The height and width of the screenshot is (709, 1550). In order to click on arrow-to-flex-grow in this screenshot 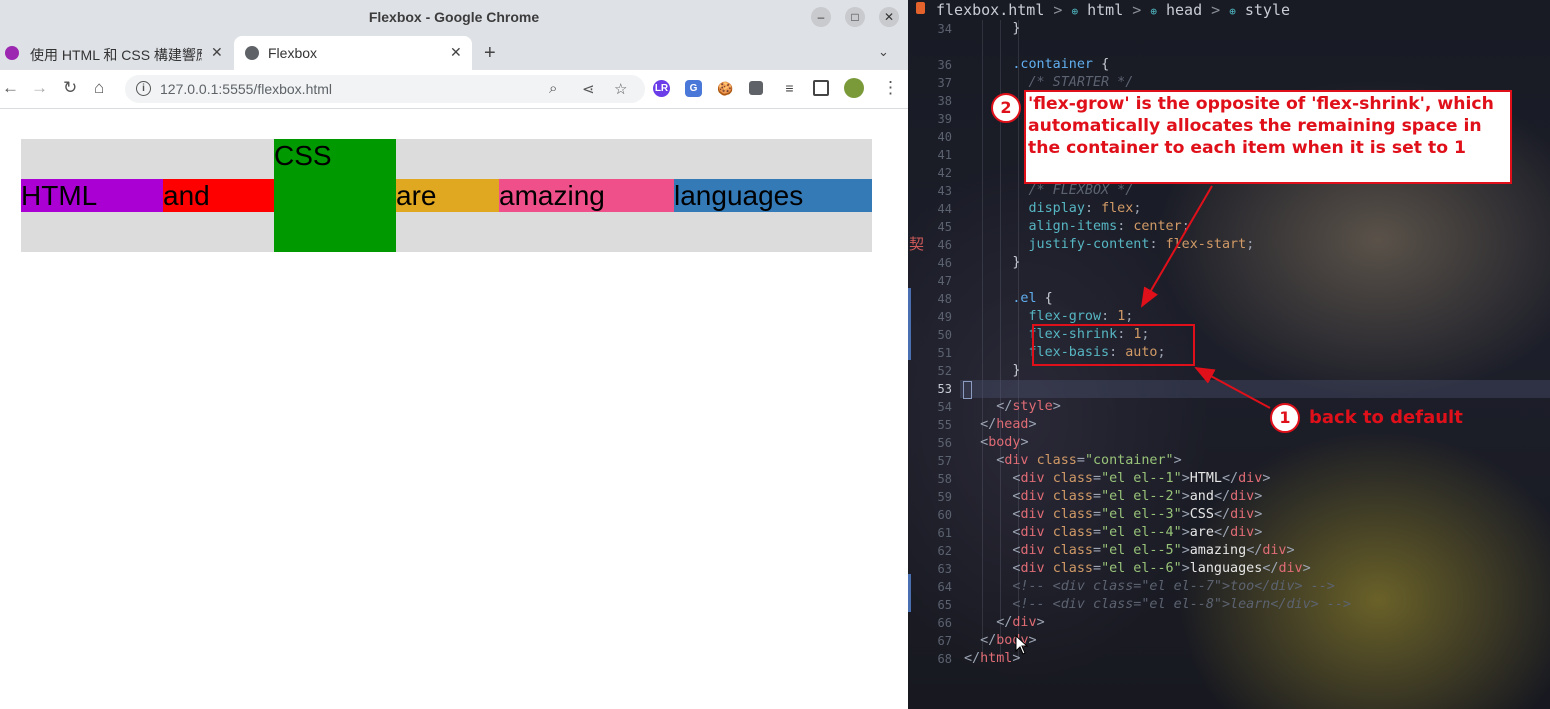, I will do `click(1176, 246)`.